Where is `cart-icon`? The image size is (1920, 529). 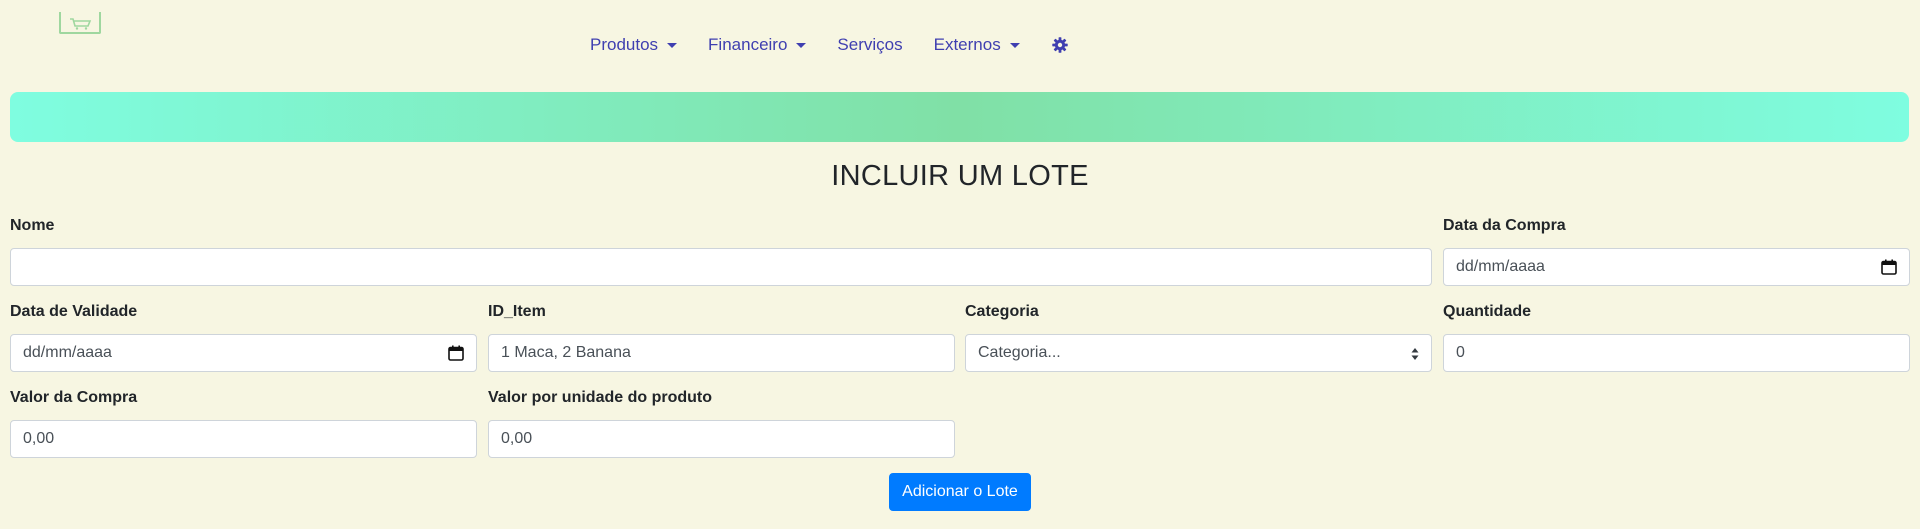
cart-icon is located at coordinates (81, 24).